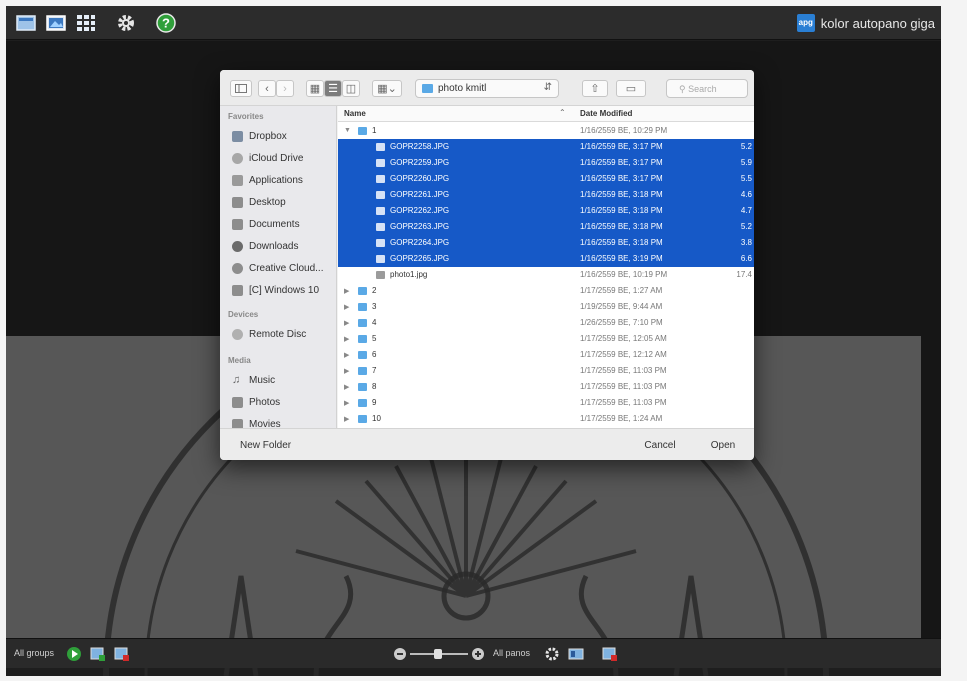 This screenshot has width=967, height=681. I want to click on zoom-out-icon, so click(400, 654).